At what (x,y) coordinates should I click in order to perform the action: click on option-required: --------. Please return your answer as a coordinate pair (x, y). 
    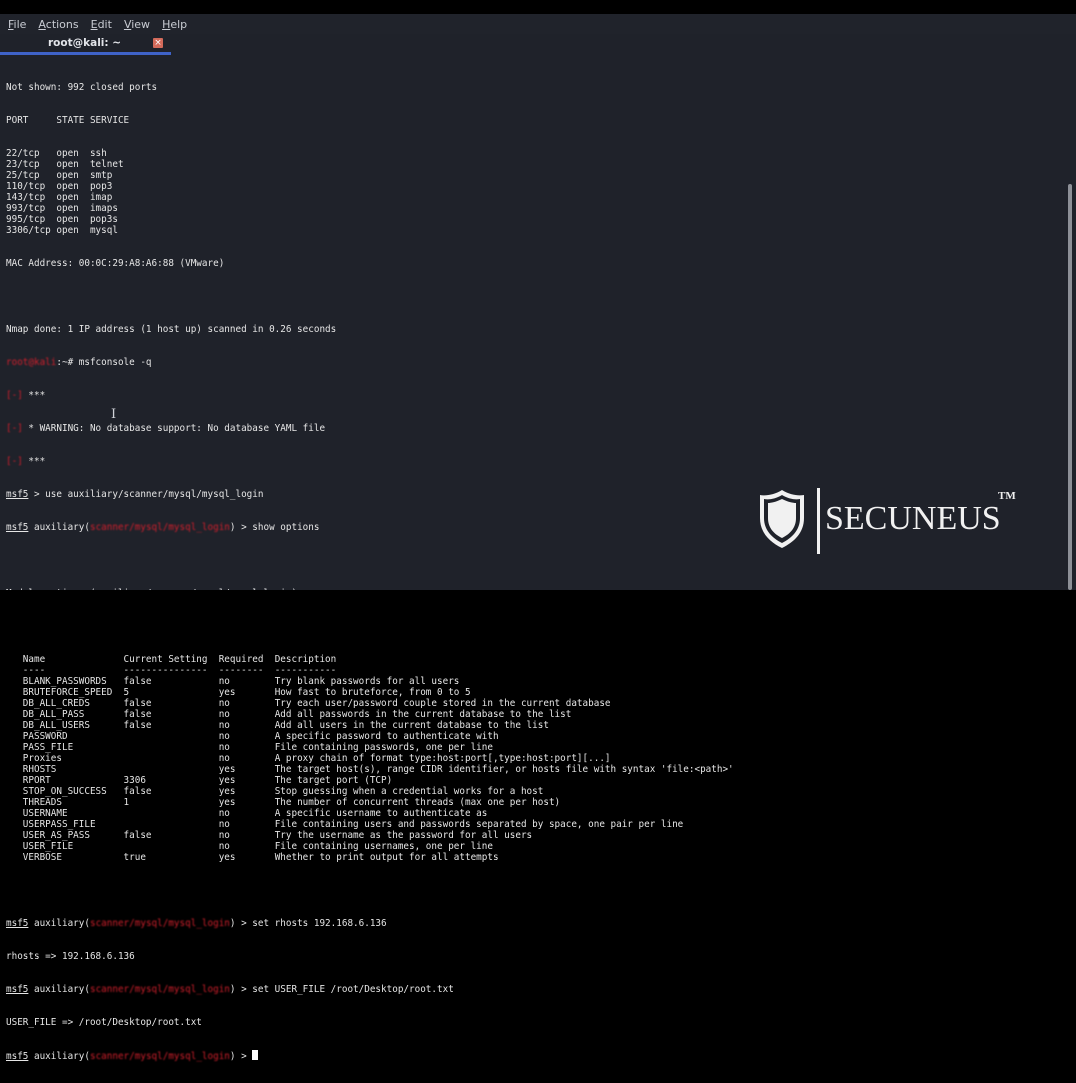
    Looking at the image, I should click on (246, 670).